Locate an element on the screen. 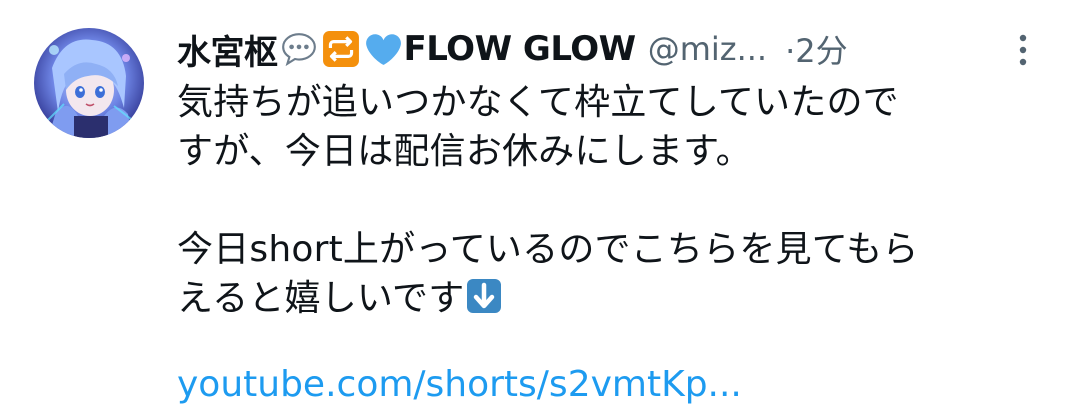 The image size is (1080, 417). tweet-text-line is located at coordinates (617, 200).